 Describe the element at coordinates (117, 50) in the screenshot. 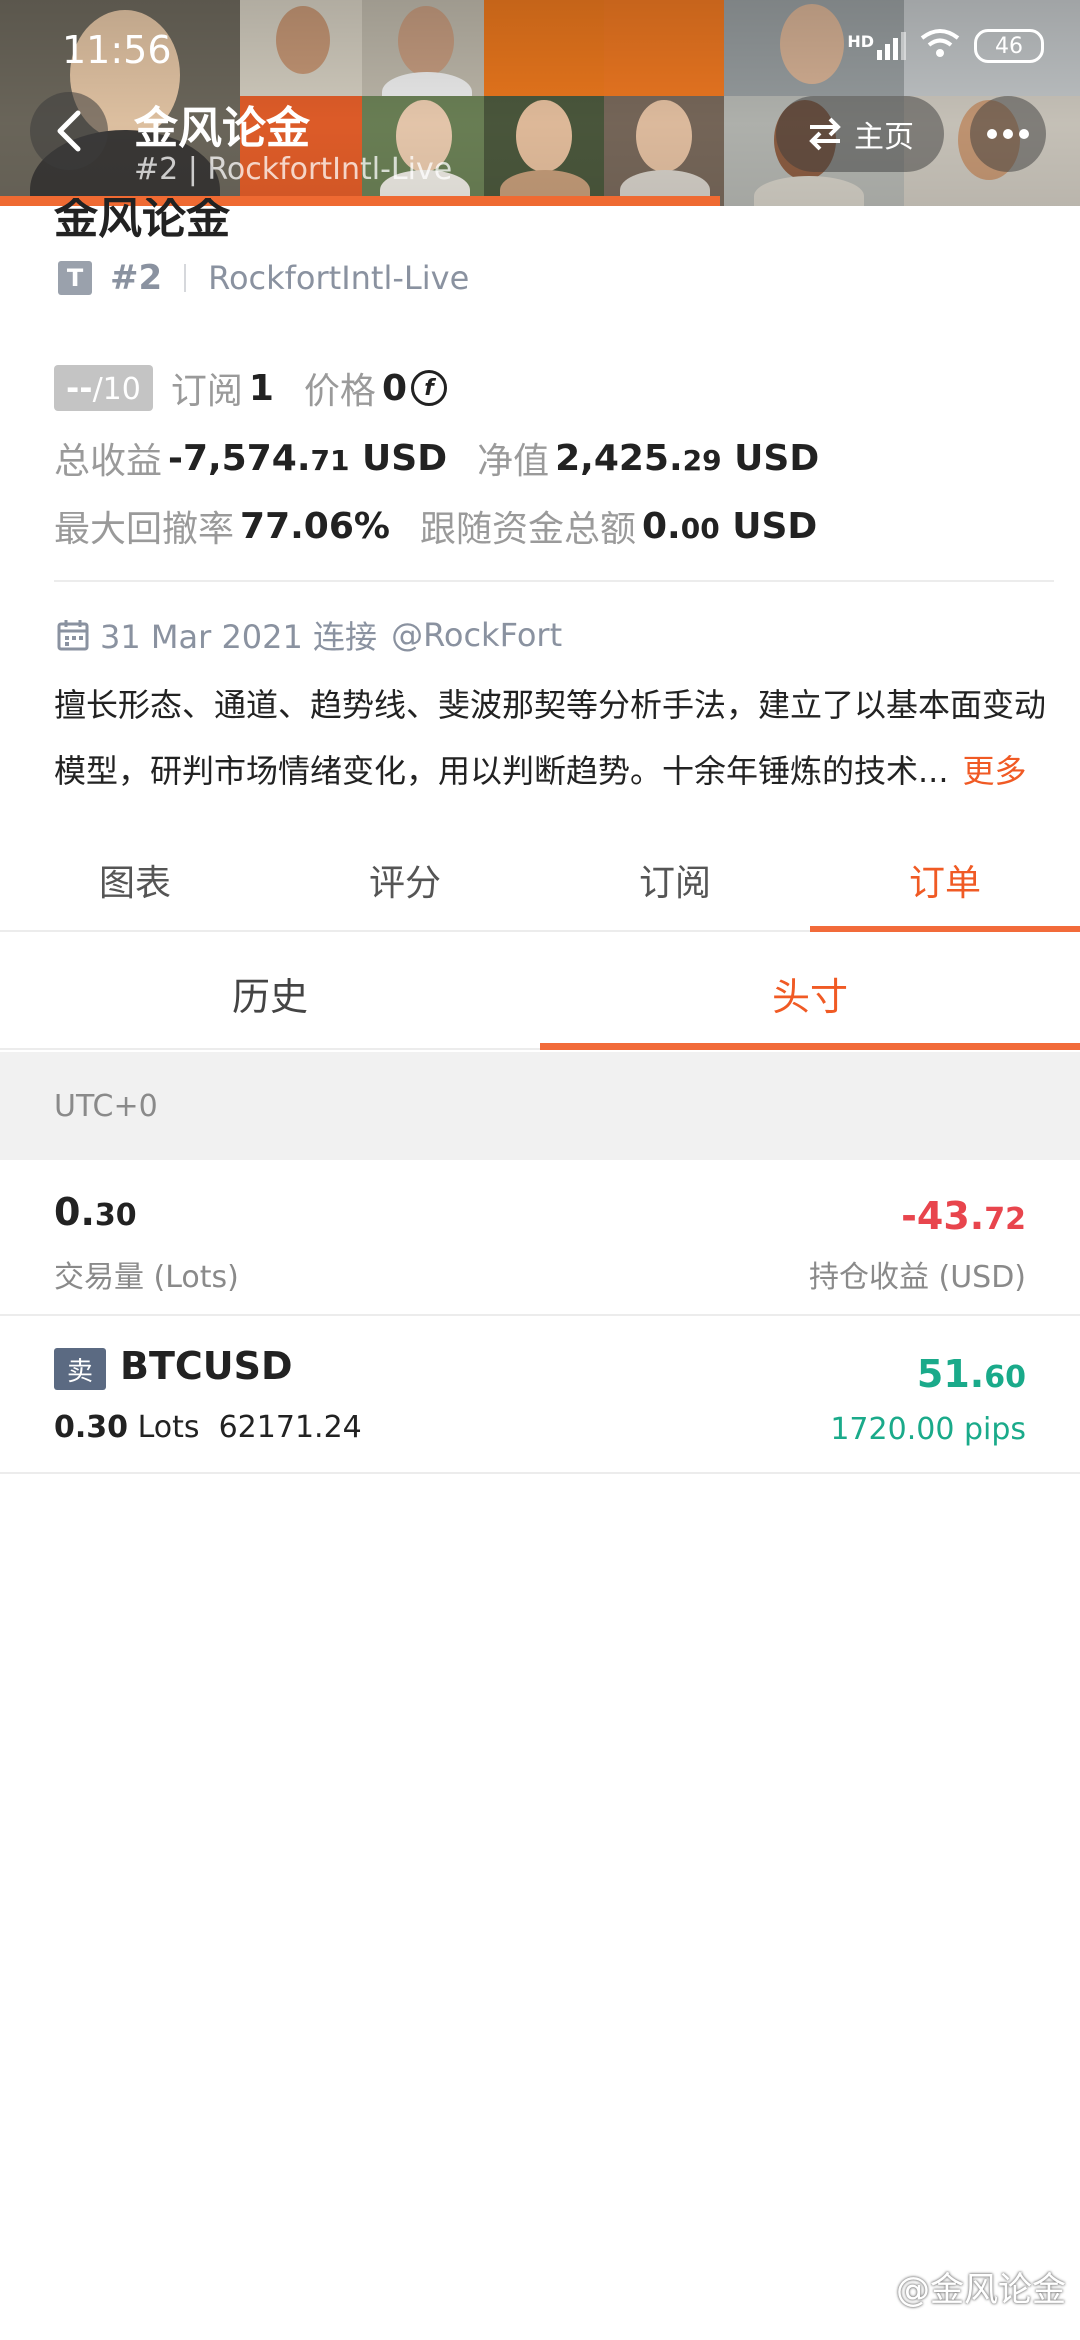

I see `status-time: 11:56` at that location.